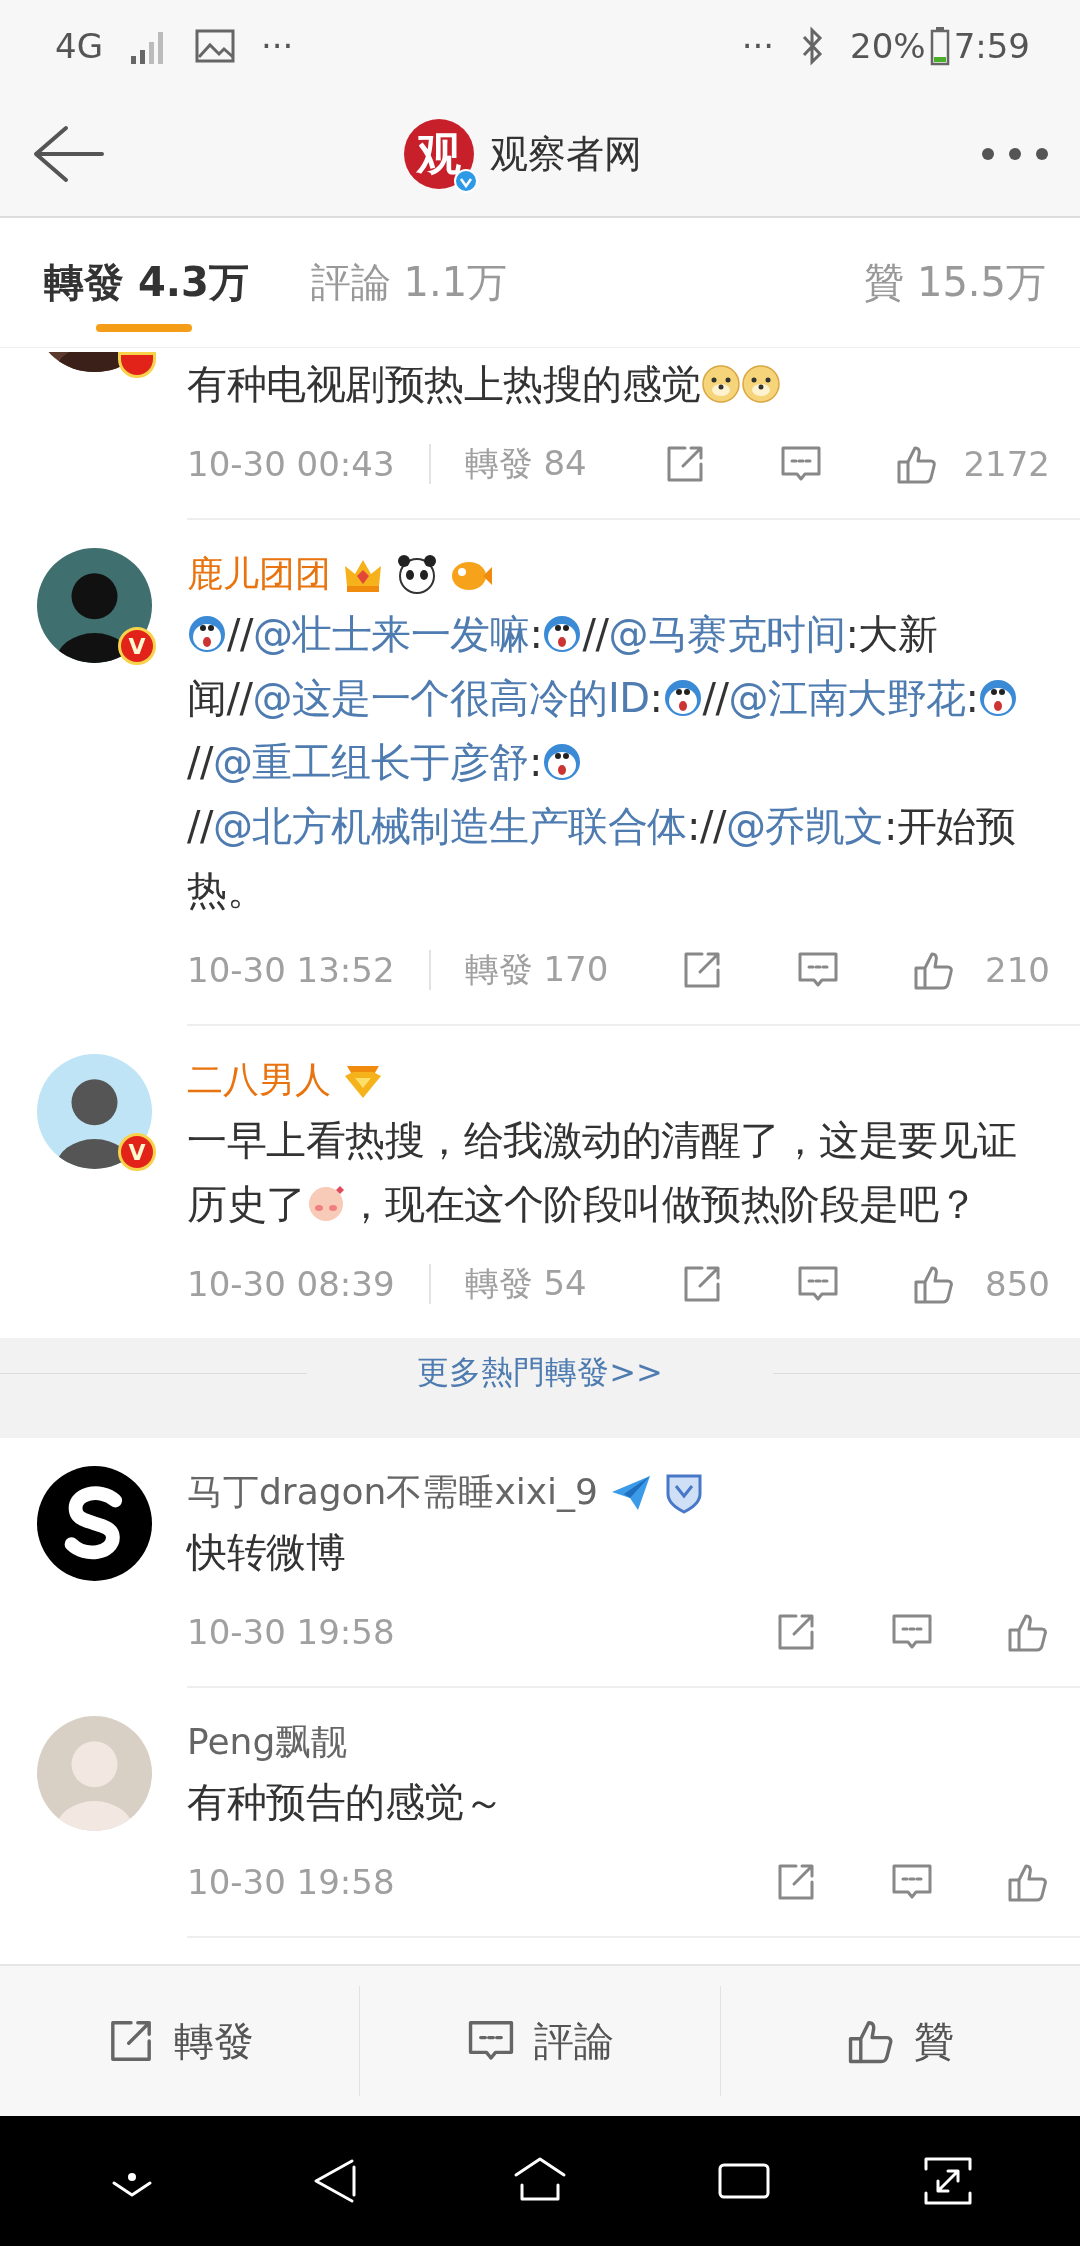 The image size is (1080, 2246). Describe the element at coordinates (267, 1742) in the screenshot. I see `user-name: Peng飘靓` at that location.